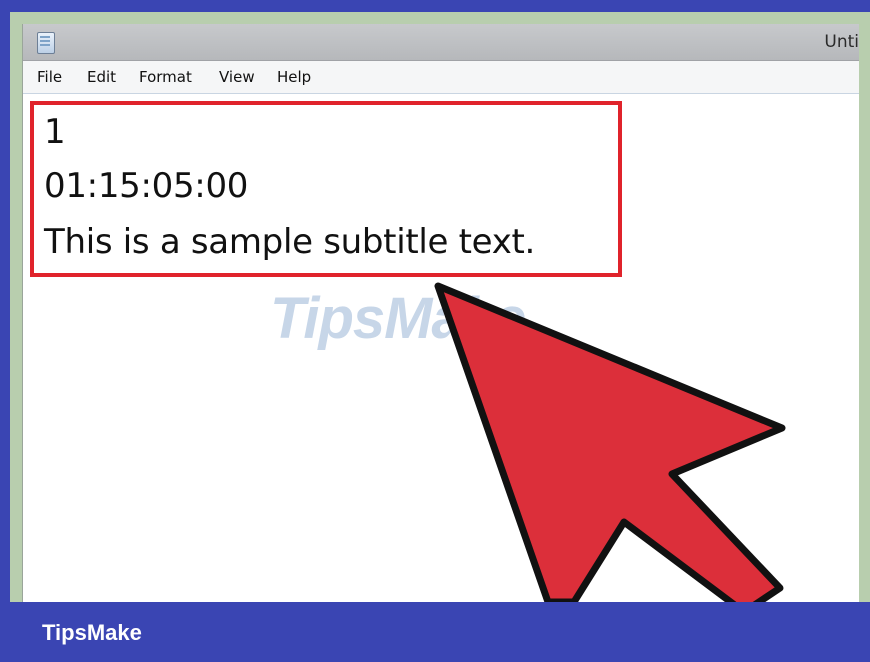 Image resolution: width=870 pixels, height=662 pixels. What do you see at coordinates (92, 632) in the screenshot?
I see `footer-brand: TipsMake` at bounding box center [92, 632].